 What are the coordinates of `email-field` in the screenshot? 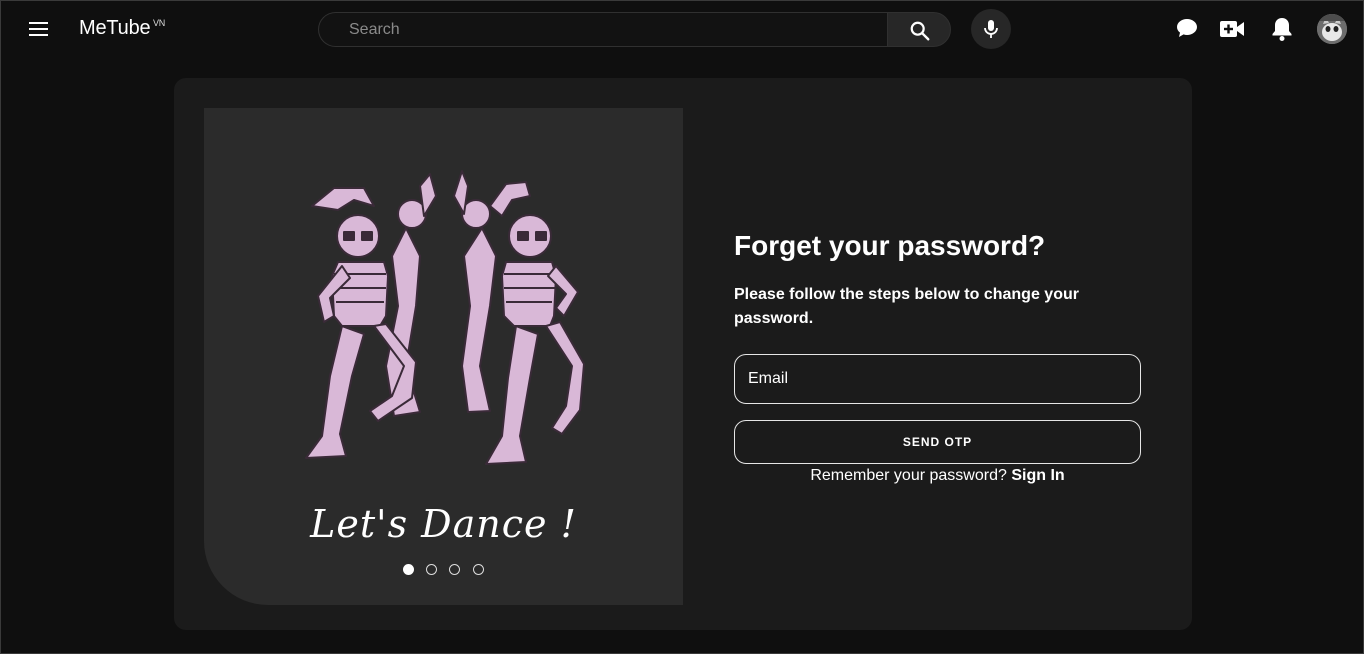 It's located at (937, 379).